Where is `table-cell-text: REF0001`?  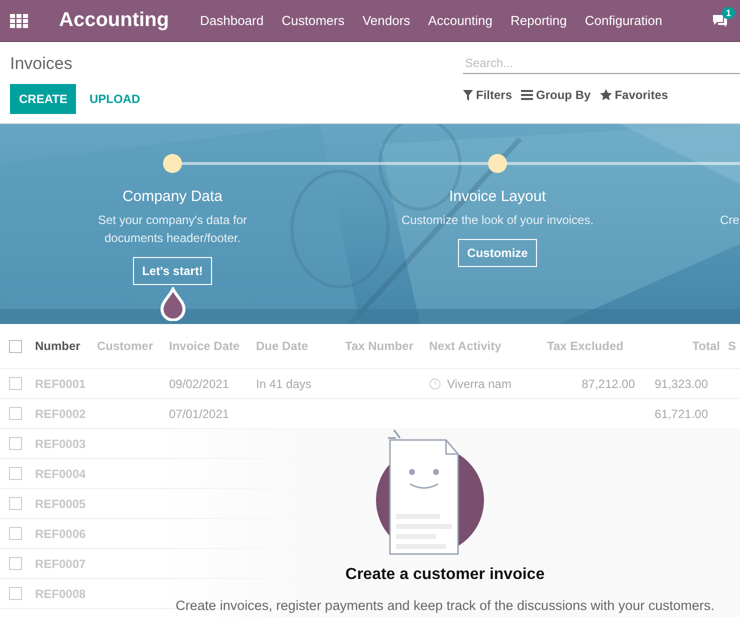 table-cell-text: REF0001 is located at coordinates (61, 383).